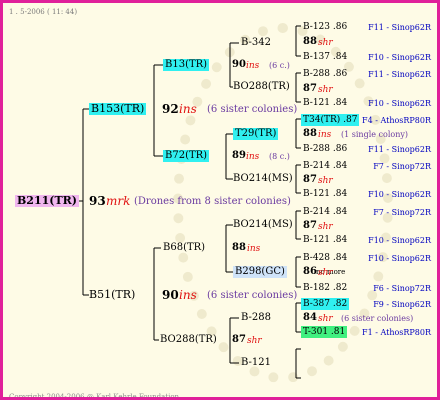 The image size is (440, 400). What do you see at coordinates (252, 109) in the screenshot?
I see `b153-note: (6 sister colonies)` at bounding box center [252, 109].